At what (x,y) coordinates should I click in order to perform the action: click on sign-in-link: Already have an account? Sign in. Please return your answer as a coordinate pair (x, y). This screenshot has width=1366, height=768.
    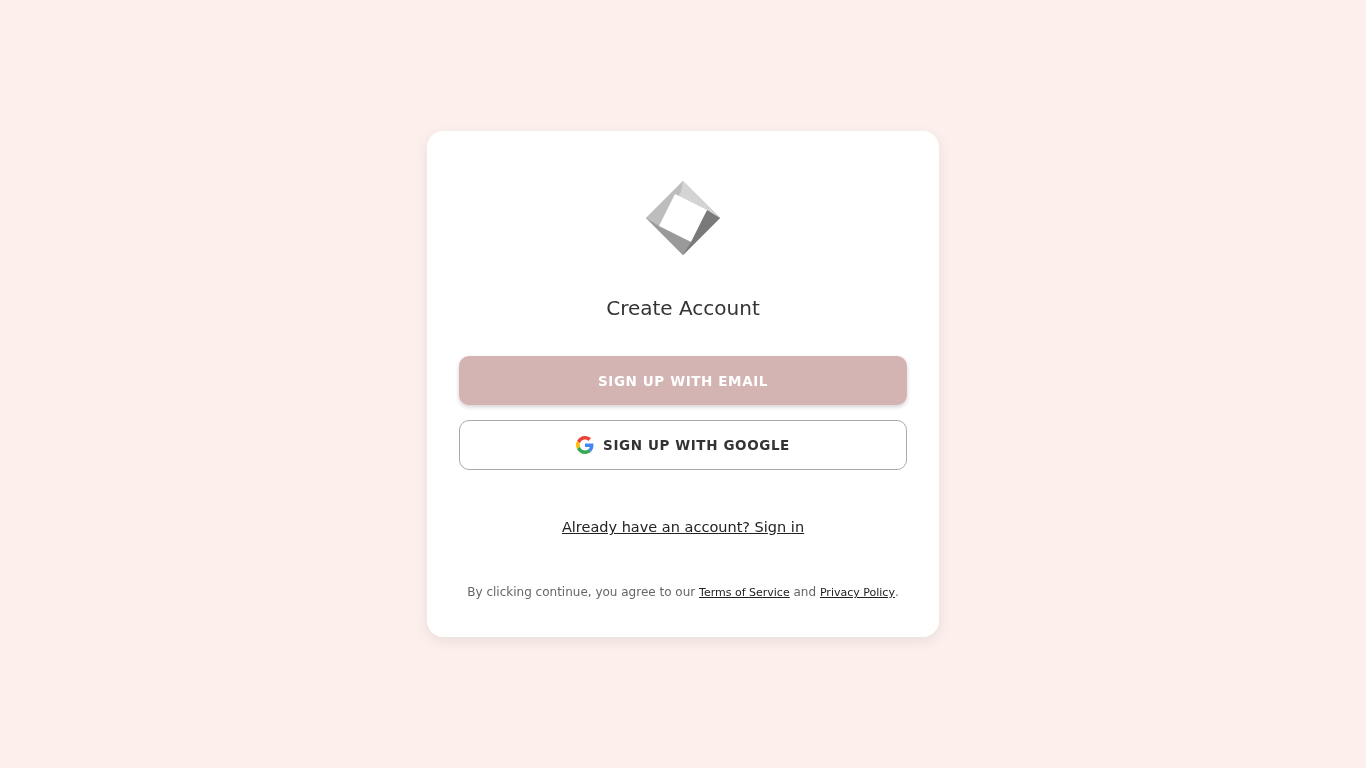
    Looking at the image, I should click on (683, 527).